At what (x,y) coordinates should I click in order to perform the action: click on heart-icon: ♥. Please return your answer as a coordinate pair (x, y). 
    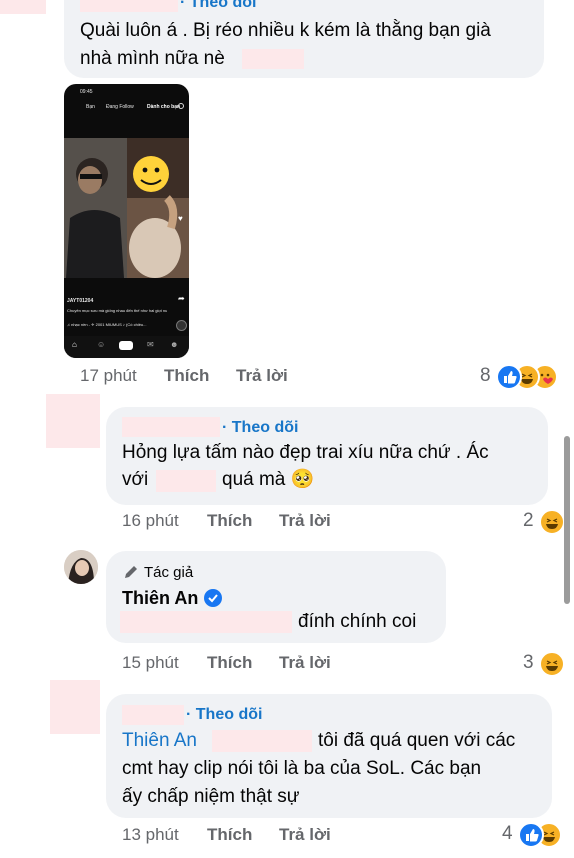
    Looking at the image, I should click on (180, 218).